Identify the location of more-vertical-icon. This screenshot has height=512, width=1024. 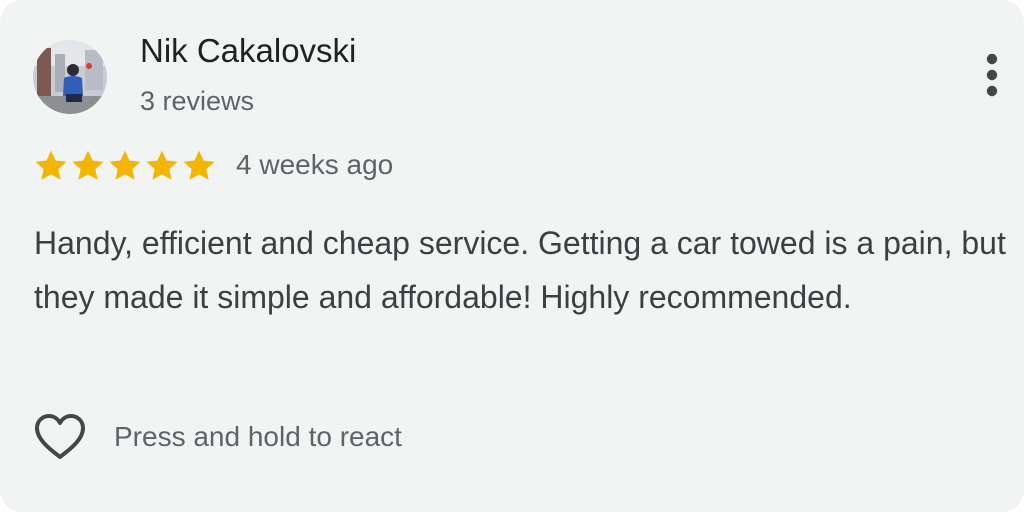
(992, 75).